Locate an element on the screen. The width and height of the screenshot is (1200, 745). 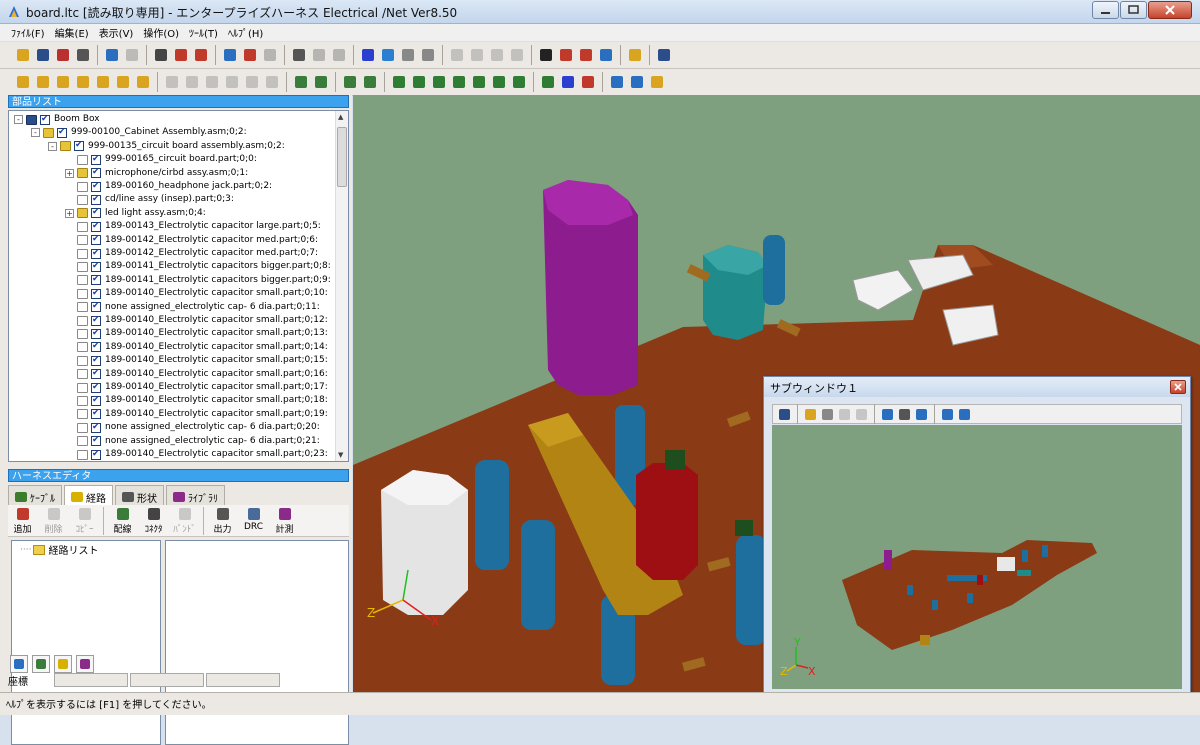
shape-icon is located at coordinates (586, 55).